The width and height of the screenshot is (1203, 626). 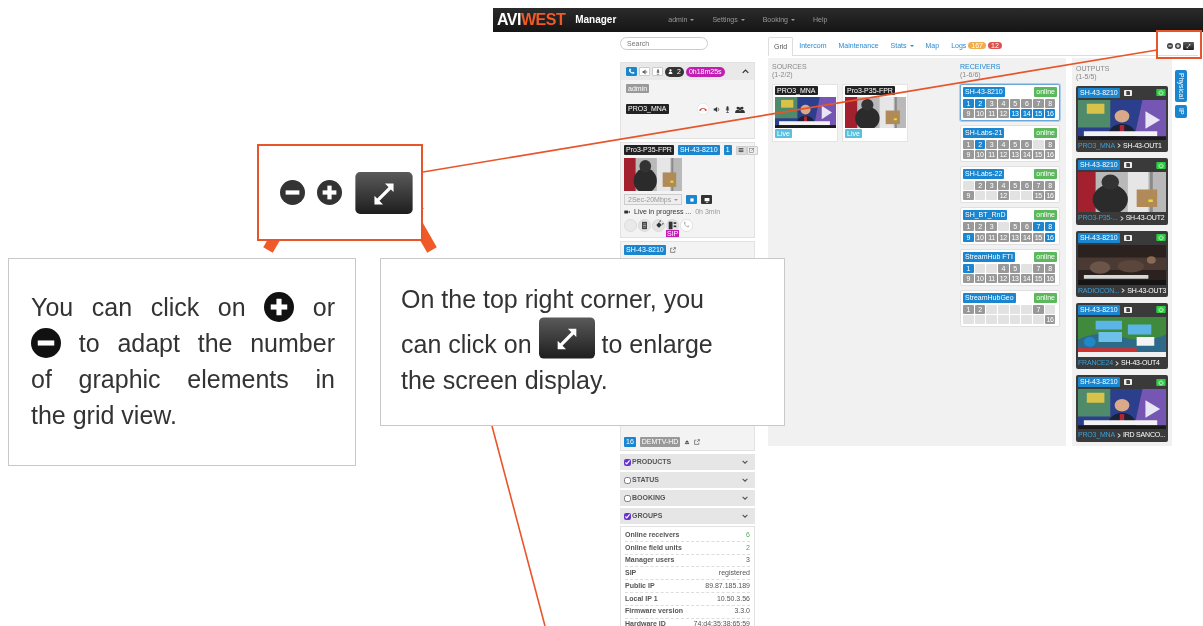 I want to click on monitor-icon, so click(x=706, y=199).